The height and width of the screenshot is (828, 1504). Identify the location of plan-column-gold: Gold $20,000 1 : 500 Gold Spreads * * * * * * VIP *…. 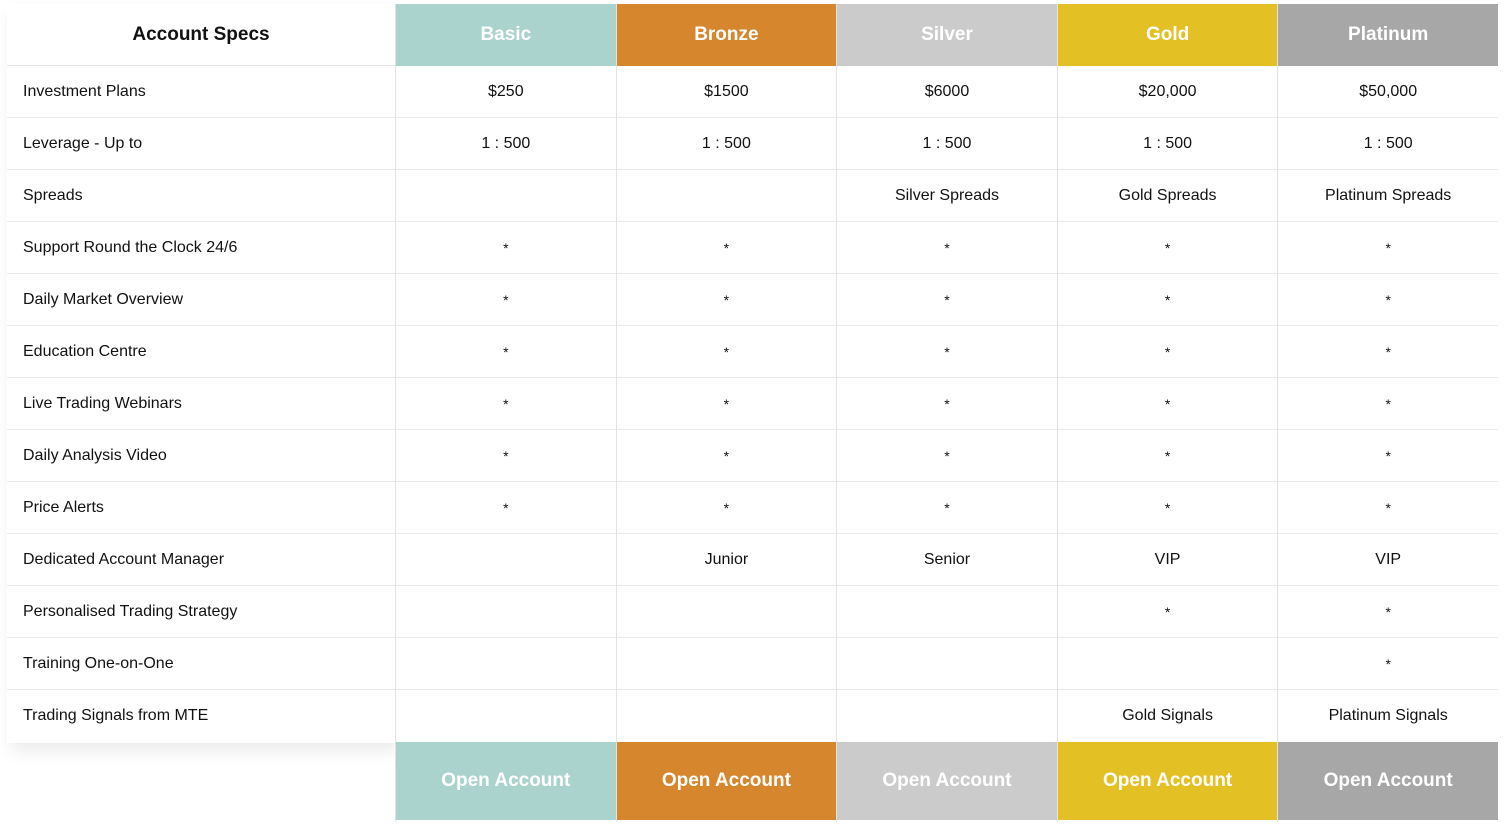
(1167, 413).